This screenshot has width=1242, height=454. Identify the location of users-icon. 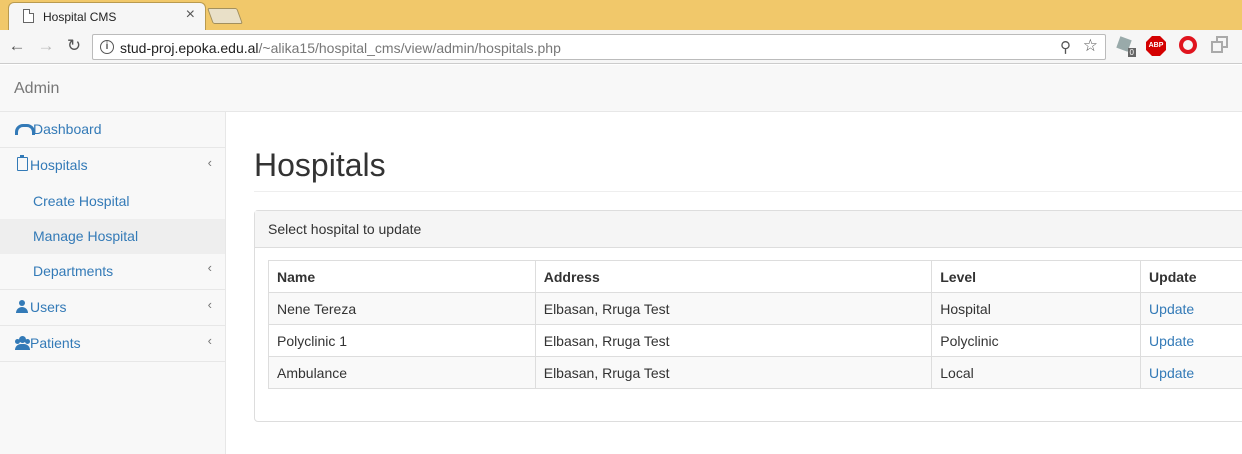
(22, 343).